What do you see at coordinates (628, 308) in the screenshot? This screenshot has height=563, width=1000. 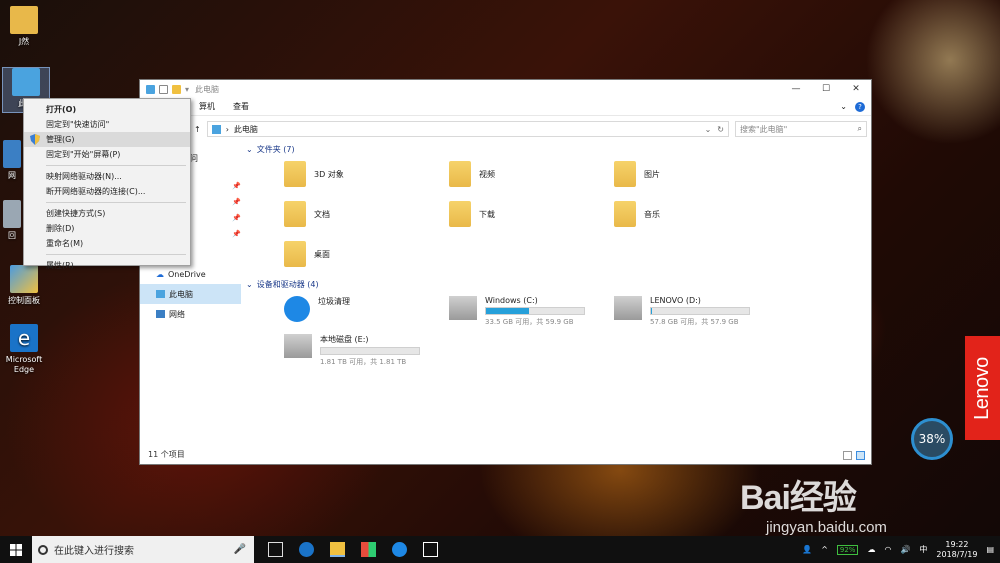 I see `drive-icon` at bounding box center [628, 308].